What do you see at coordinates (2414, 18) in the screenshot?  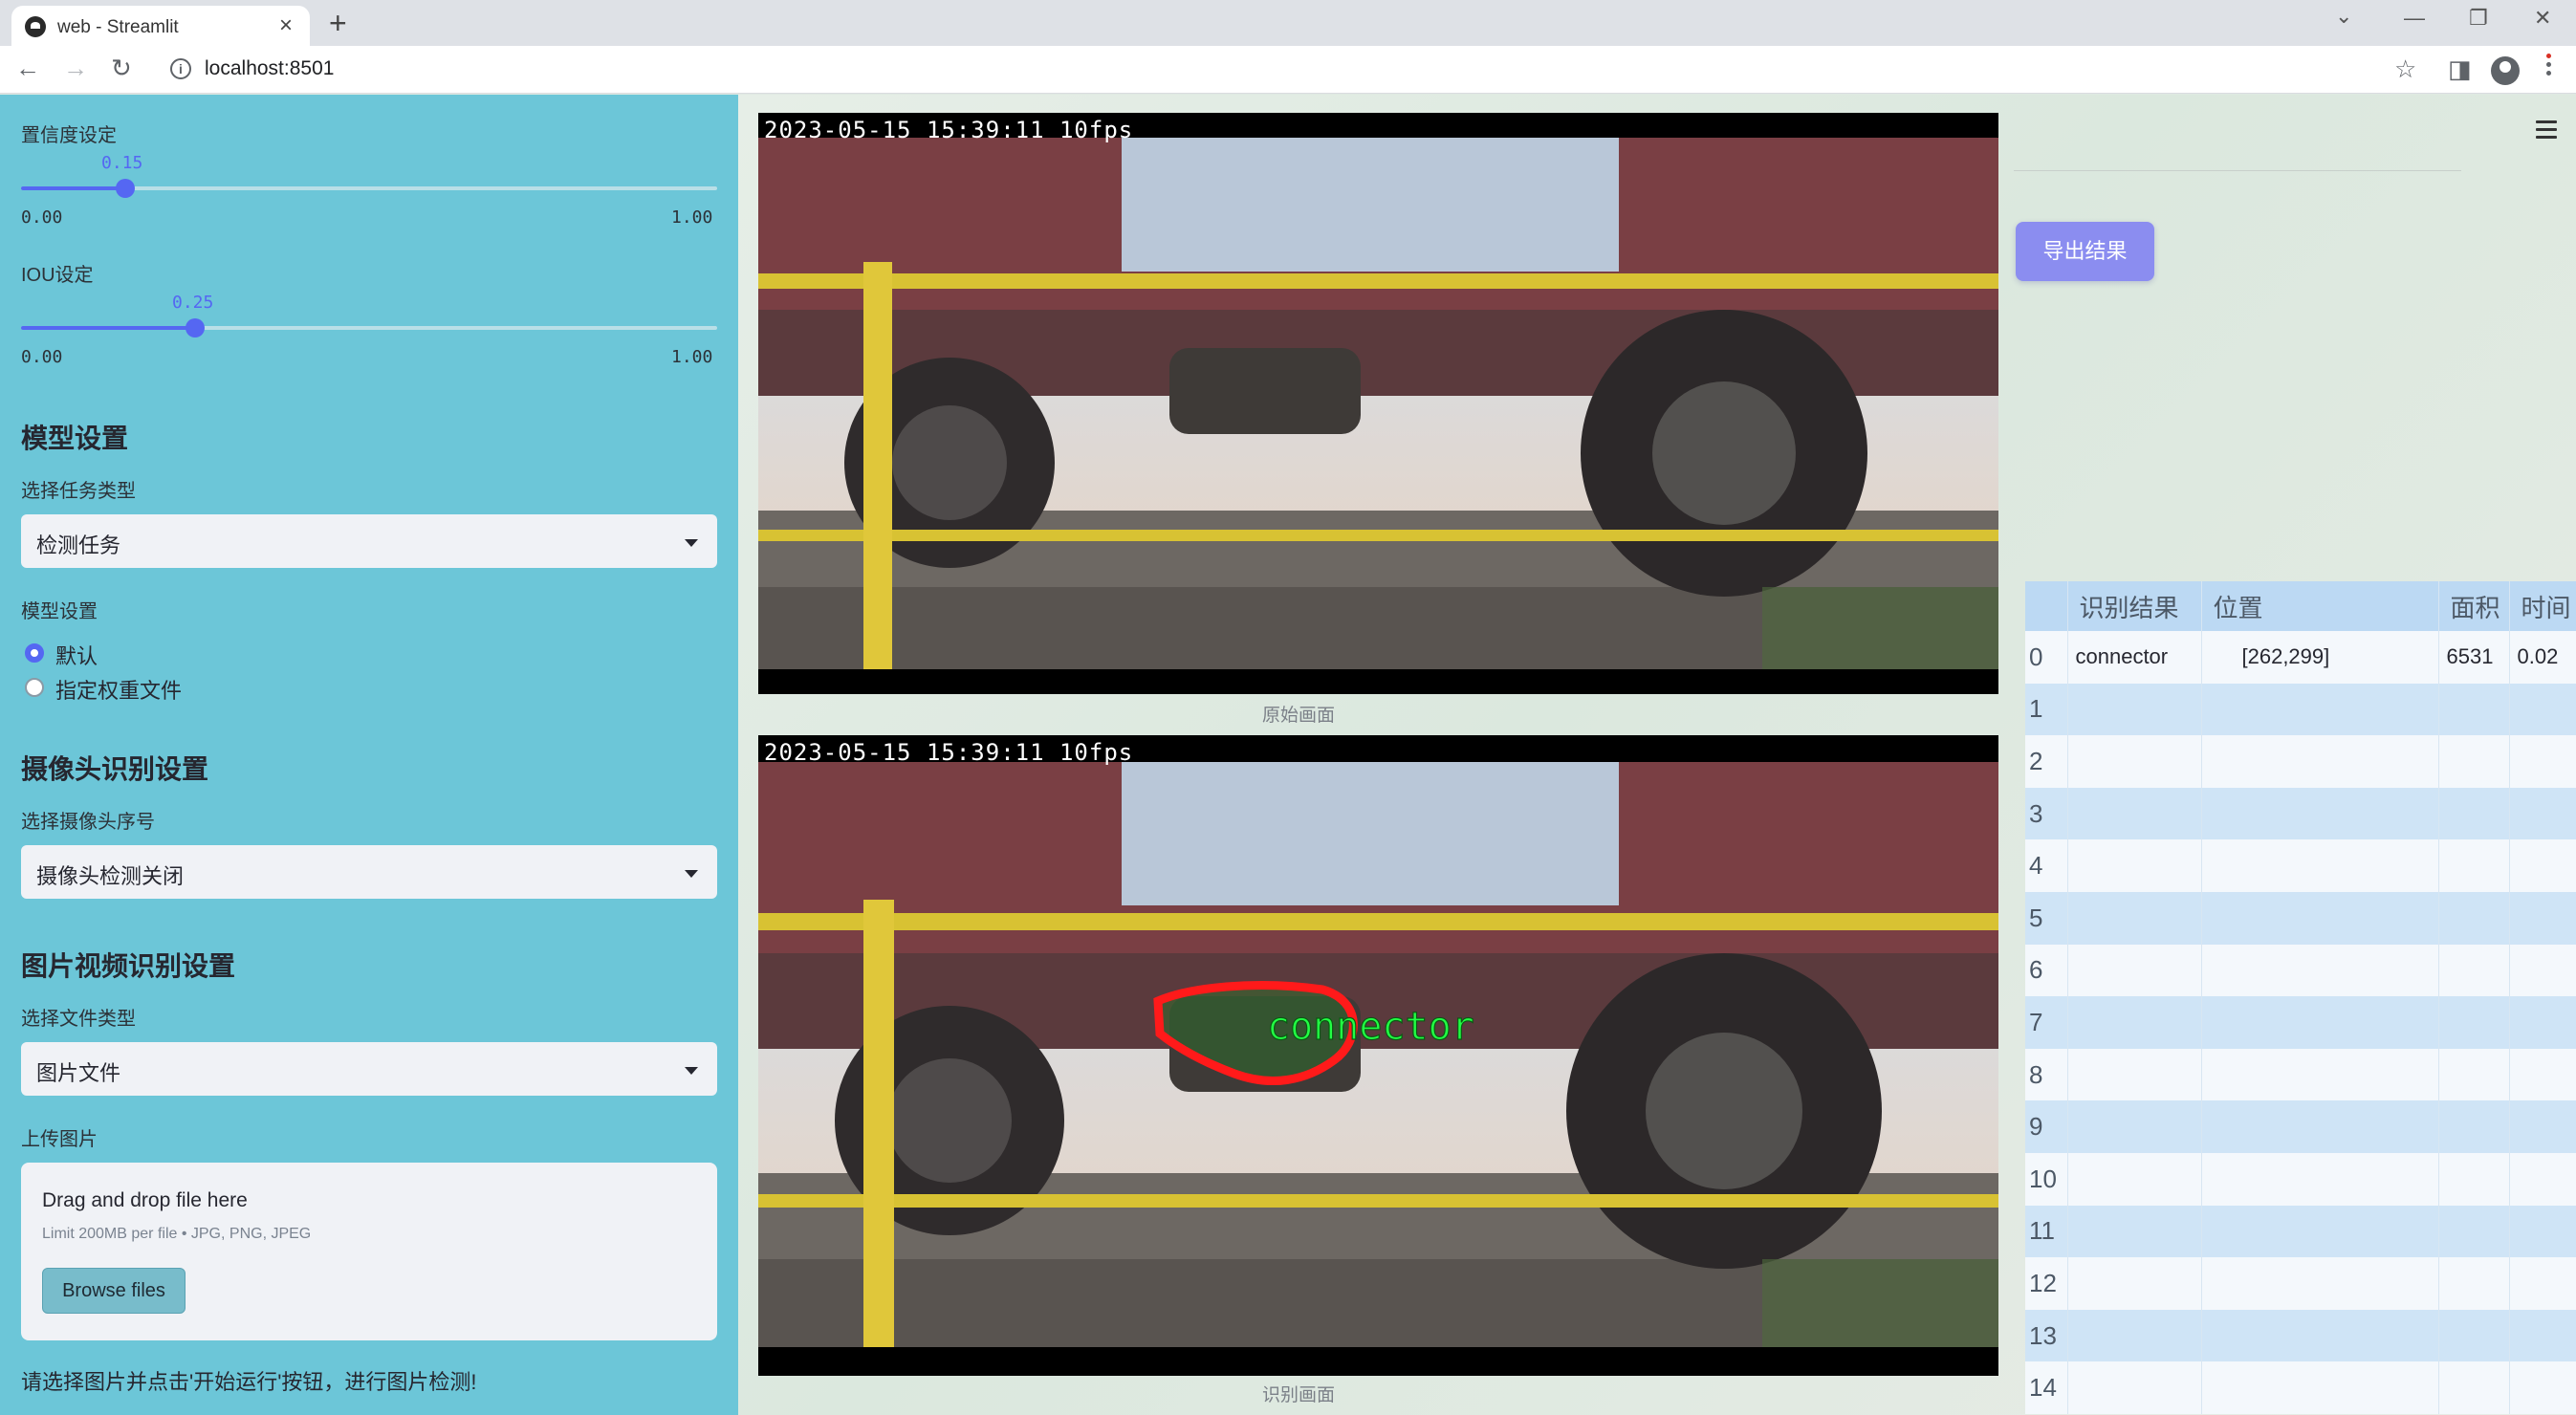 I see `window-minimize-button: —` at bounding box center [2414, 18].